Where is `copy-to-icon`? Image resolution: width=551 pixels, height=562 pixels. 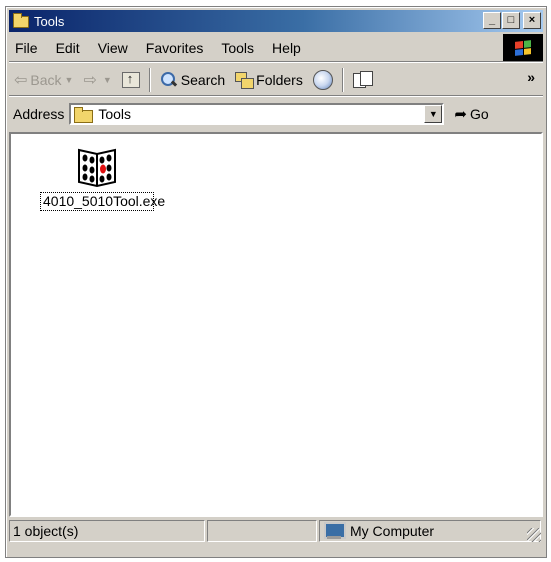 copy-to-icon is located at coordinates (362, 79).